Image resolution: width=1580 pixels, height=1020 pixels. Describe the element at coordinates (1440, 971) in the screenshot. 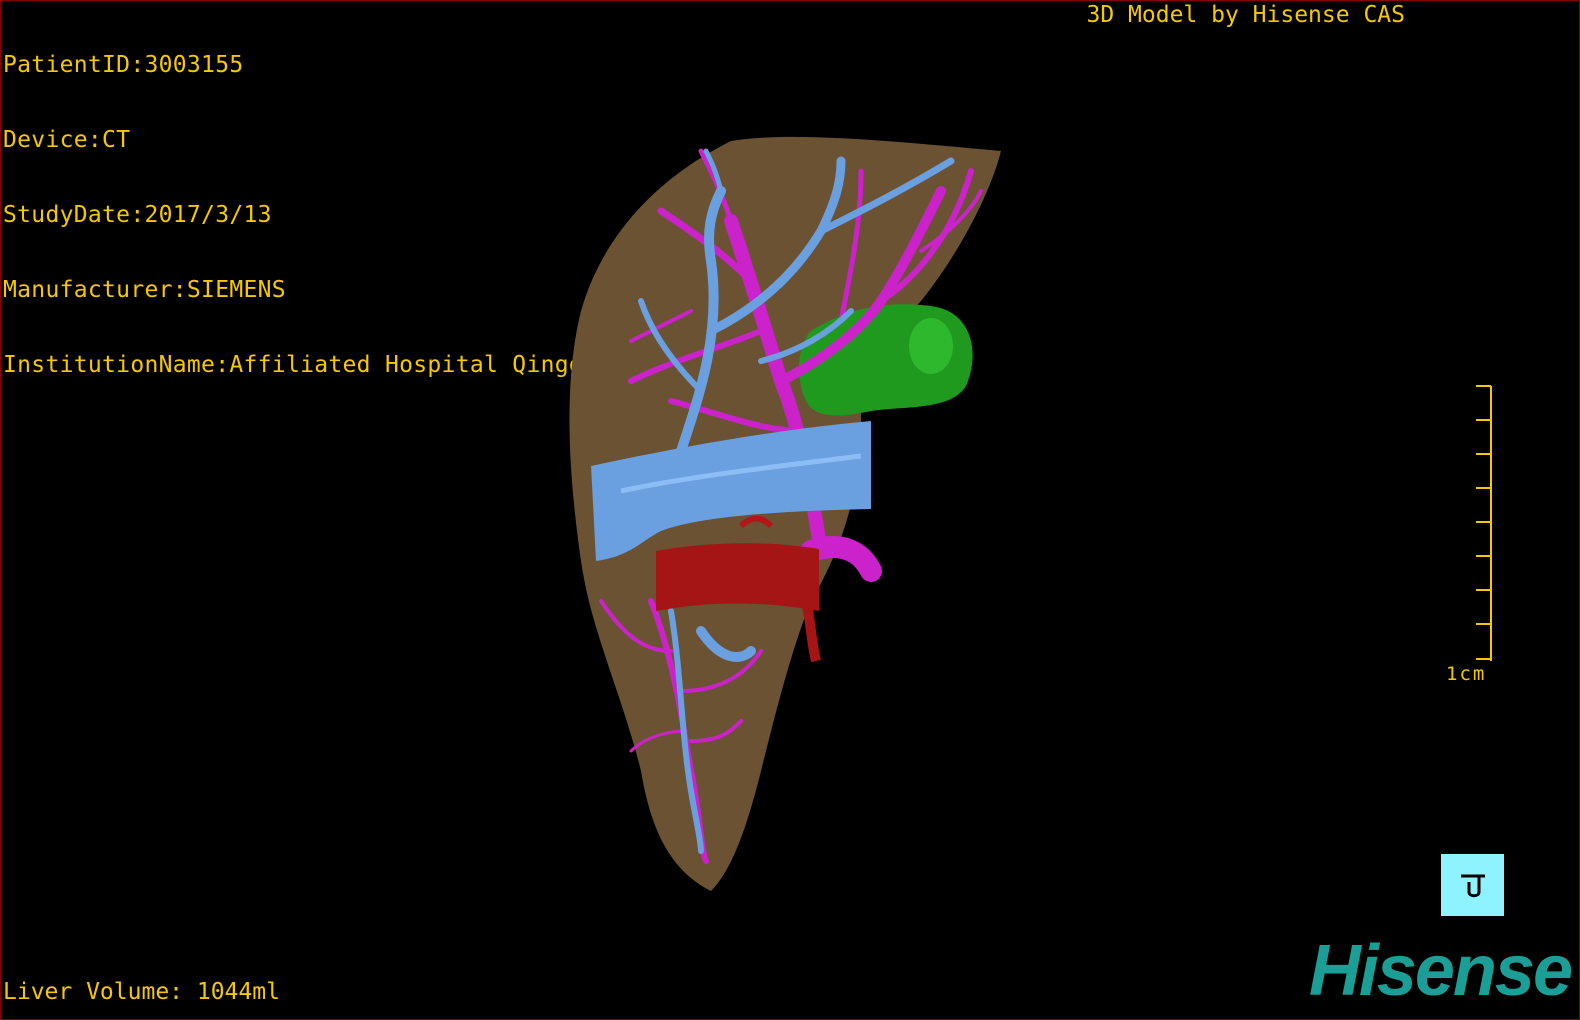

I see `hisense-logo: Hisense` at that location.